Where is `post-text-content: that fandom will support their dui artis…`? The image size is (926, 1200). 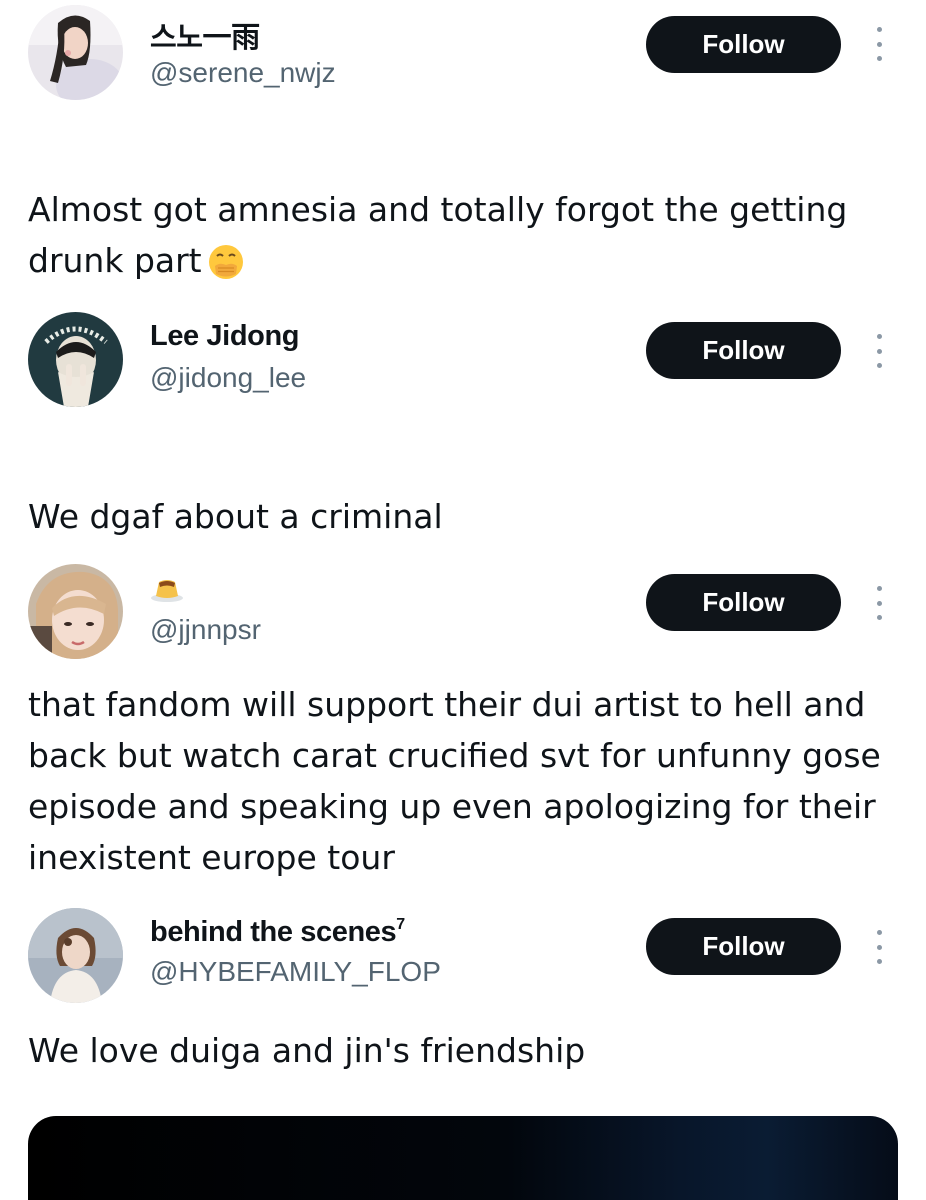
post-text-content: that fandom will support their dui artis… is located at coordinates (454, 781).